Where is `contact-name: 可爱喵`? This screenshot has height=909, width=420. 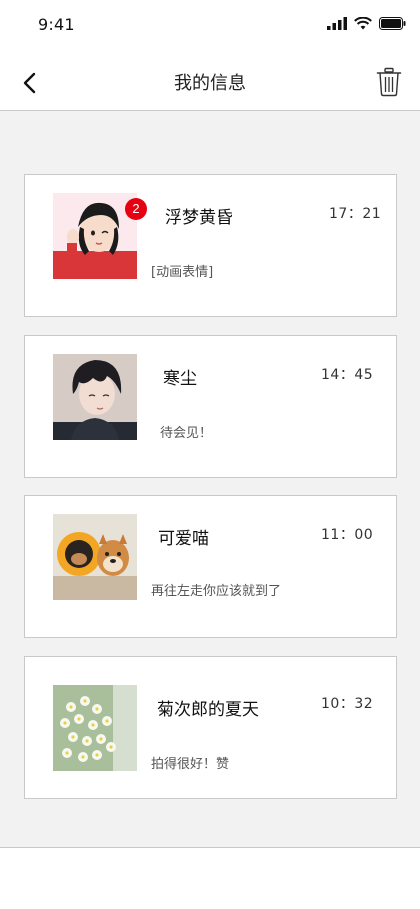 contact-name: 可爱喵 is located at coordinates (183, 539).